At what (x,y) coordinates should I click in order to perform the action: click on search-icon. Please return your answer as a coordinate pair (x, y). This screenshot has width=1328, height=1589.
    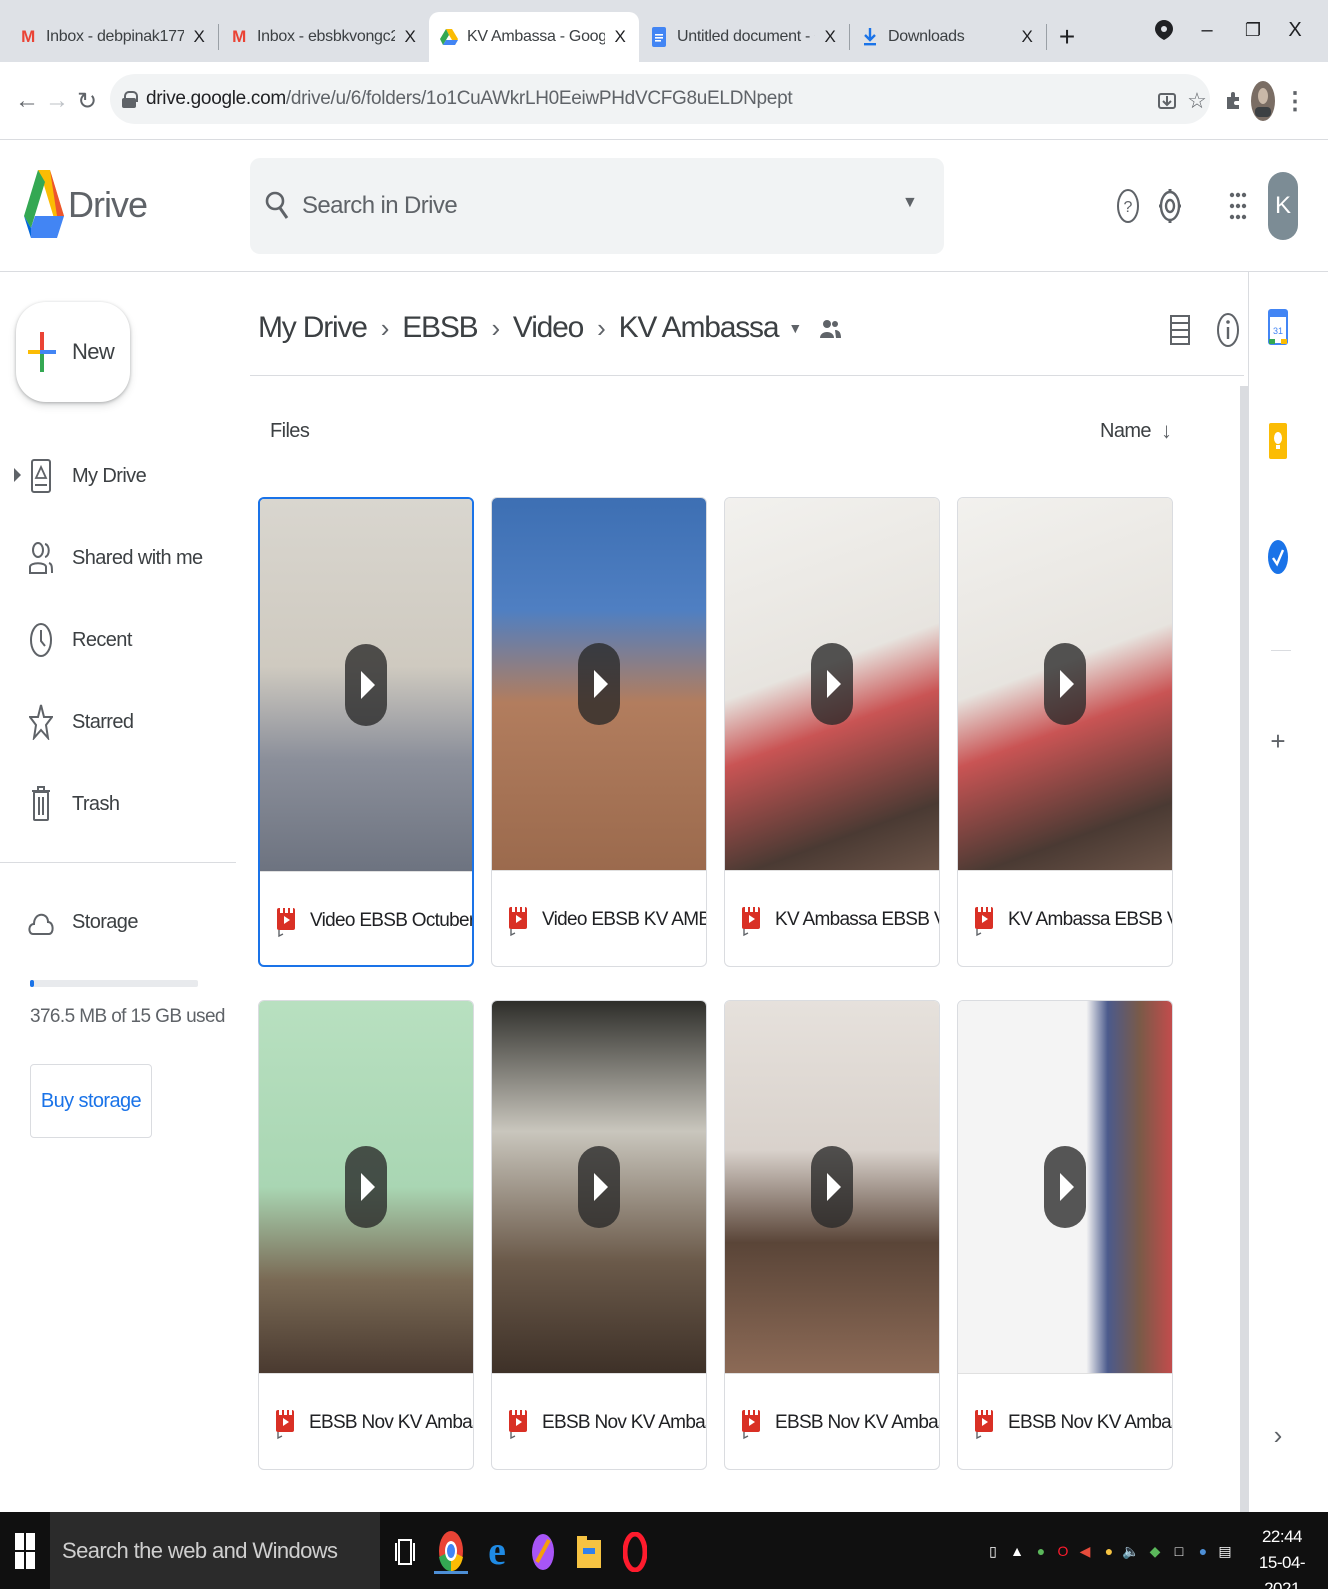
    Looking at the image, I should click on (277, 205).